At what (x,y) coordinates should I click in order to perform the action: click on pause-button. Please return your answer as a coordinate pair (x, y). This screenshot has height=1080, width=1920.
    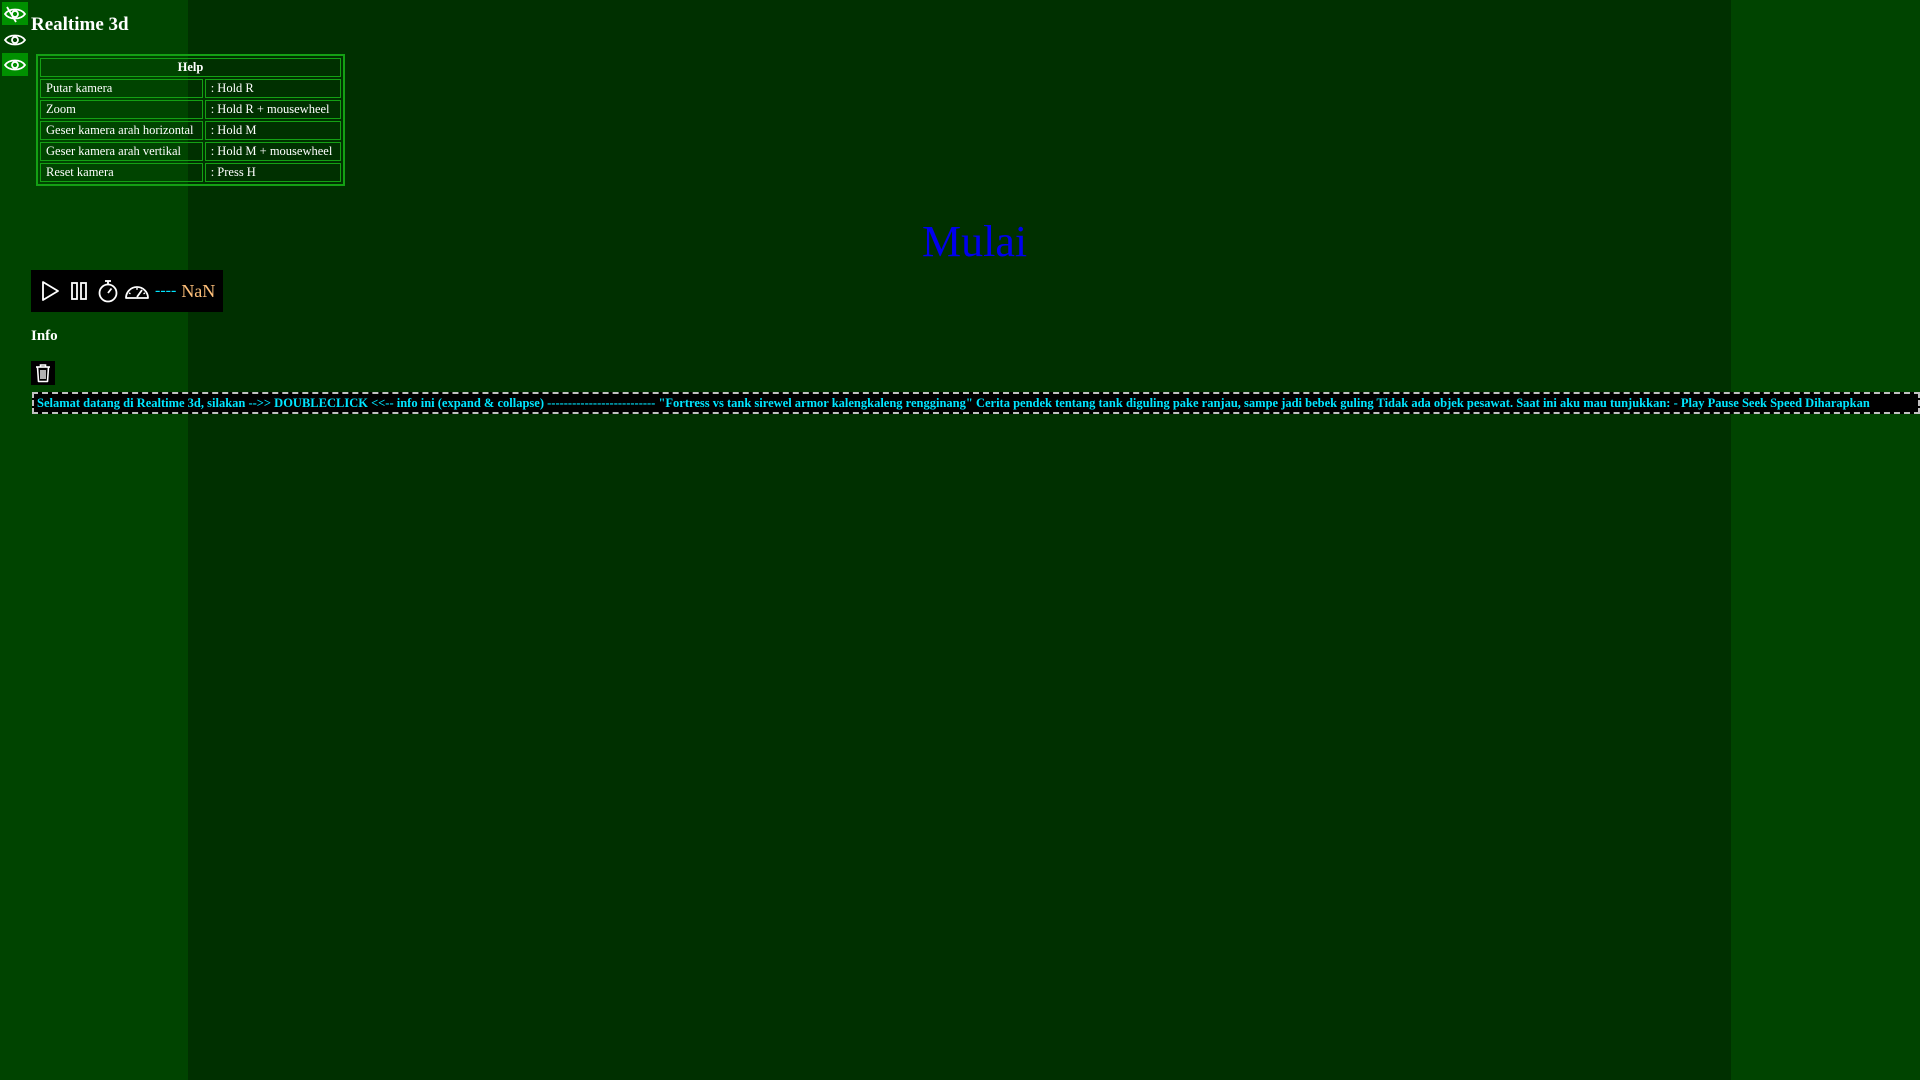
    Looking at the image, I should click on (79, 291).